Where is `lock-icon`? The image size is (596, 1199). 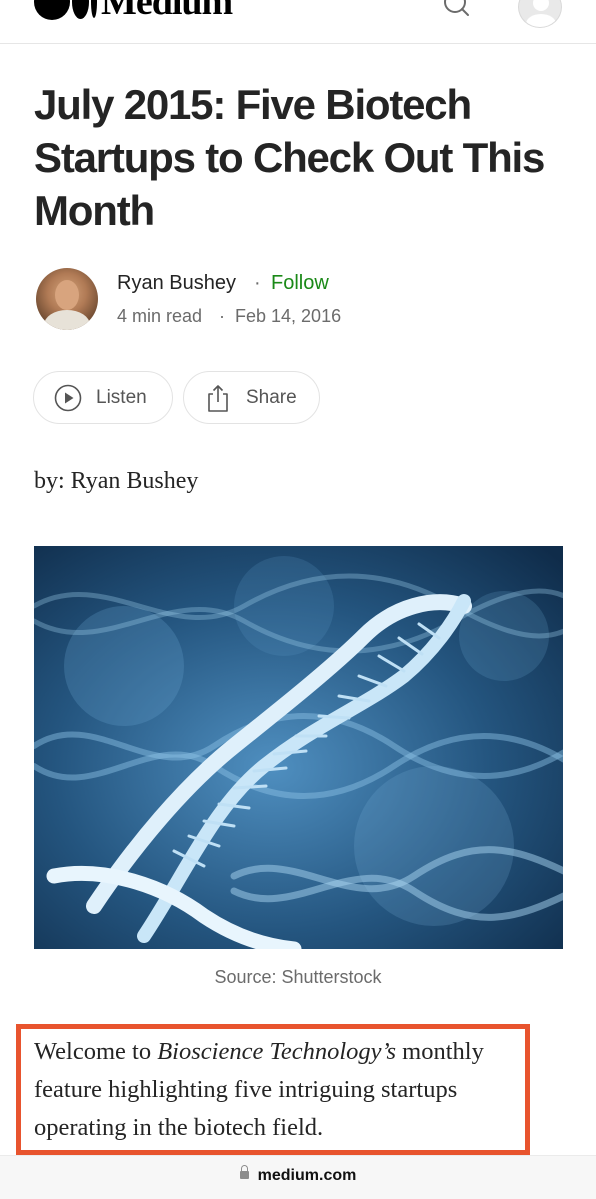
lock-icon is located at coordinates (244, 1172).